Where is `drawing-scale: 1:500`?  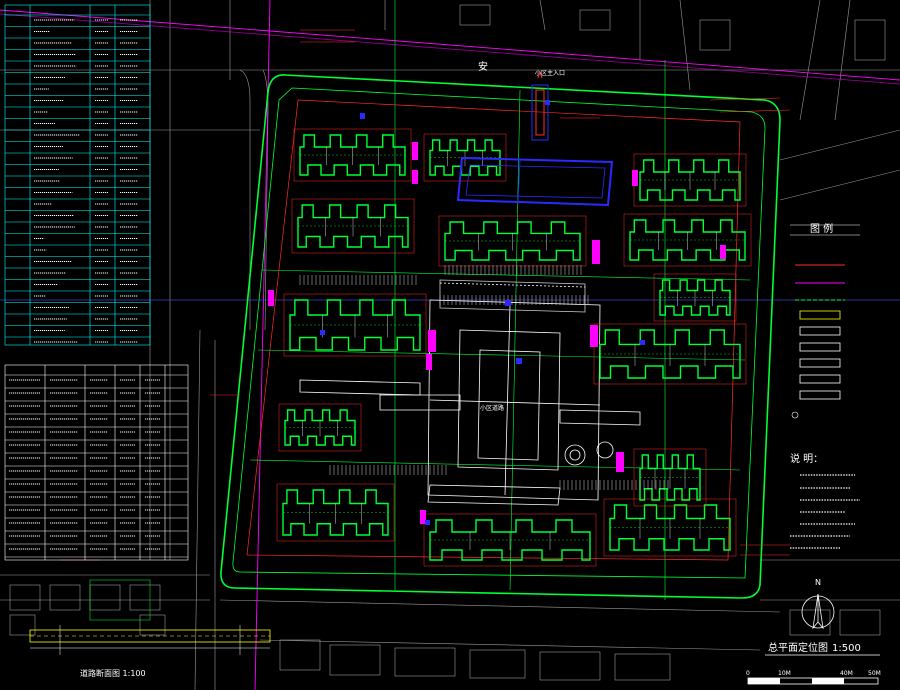 drawing-scale: 1:500 is located at coordinates (846, 648).